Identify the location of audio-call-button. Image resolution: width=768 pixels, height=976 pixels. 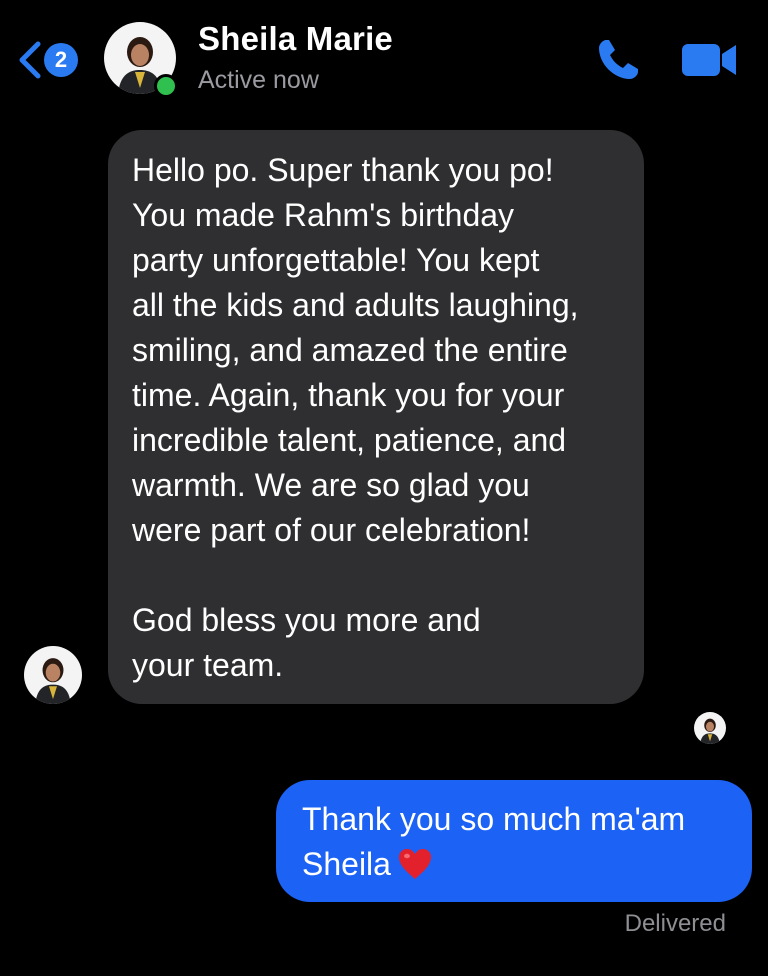
(618, 60).